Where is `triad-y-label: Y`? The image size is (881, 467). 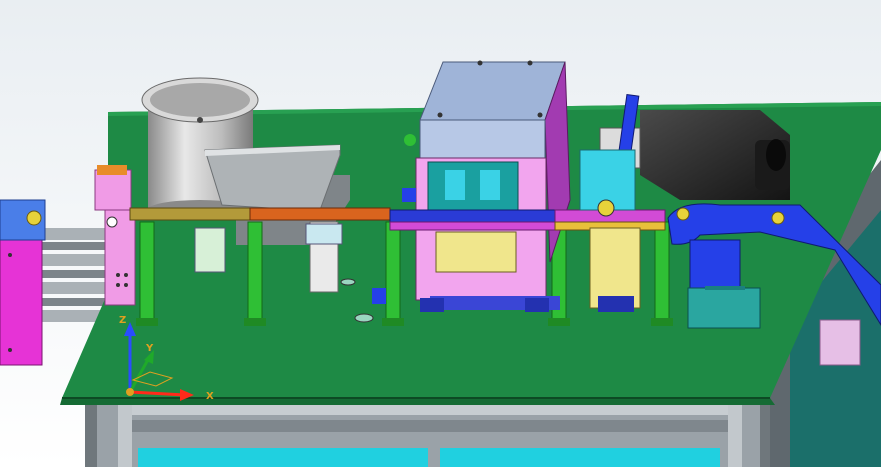
triad-y-label: Y is located at coordinates (149, 348).